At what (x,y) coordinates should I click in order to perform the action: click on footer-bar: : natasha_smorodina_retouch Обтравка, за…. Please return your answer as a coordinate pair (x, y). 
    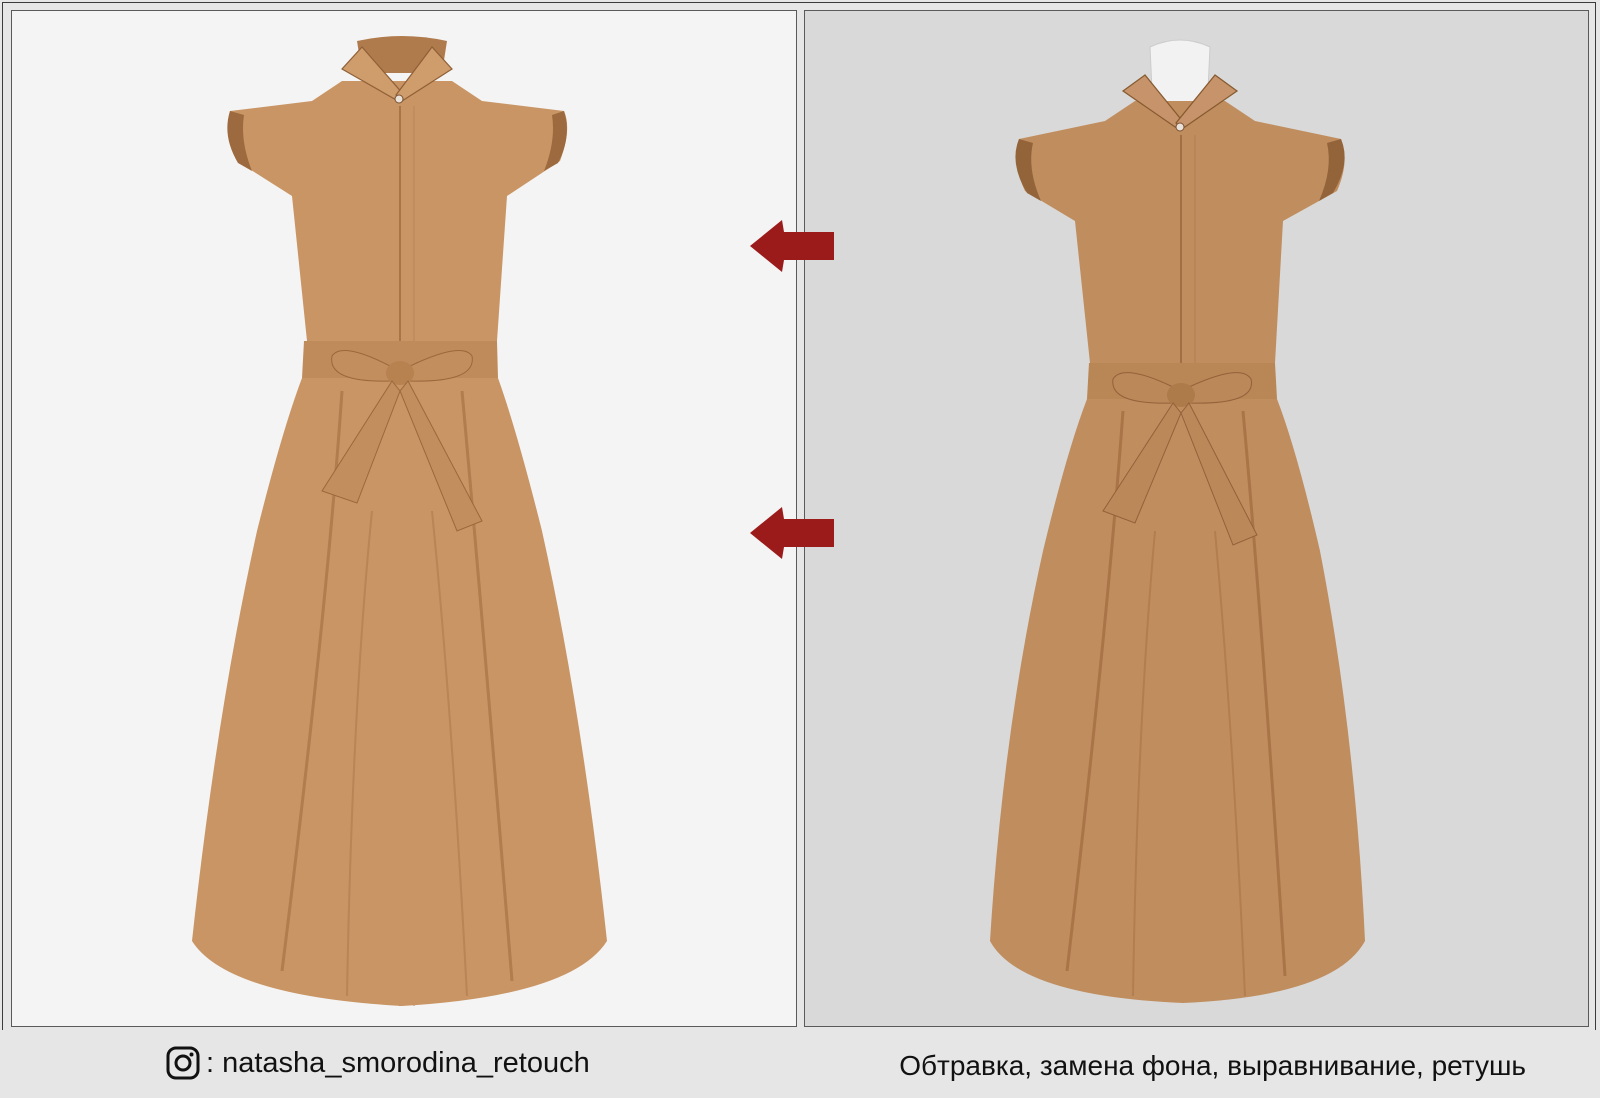
    Looking at the image, I should click on (800, 1064).